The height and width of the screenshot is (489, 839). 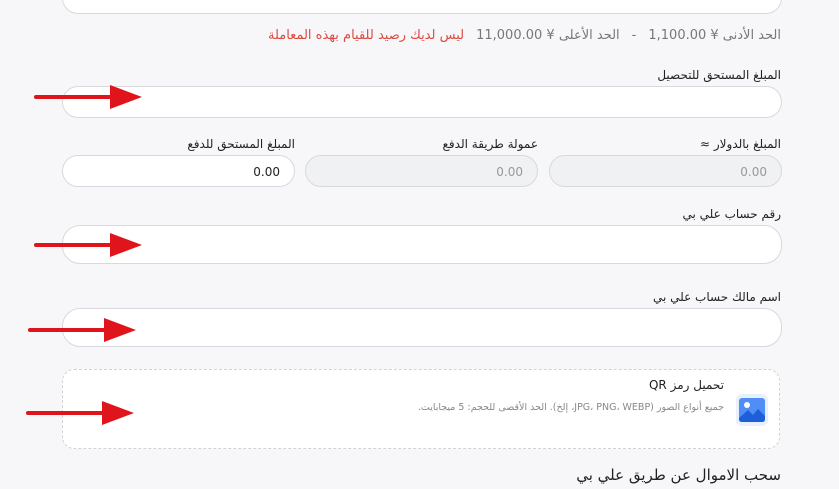 I want to click on payable-amount-field: 0.00, so click(x=178, y=171).